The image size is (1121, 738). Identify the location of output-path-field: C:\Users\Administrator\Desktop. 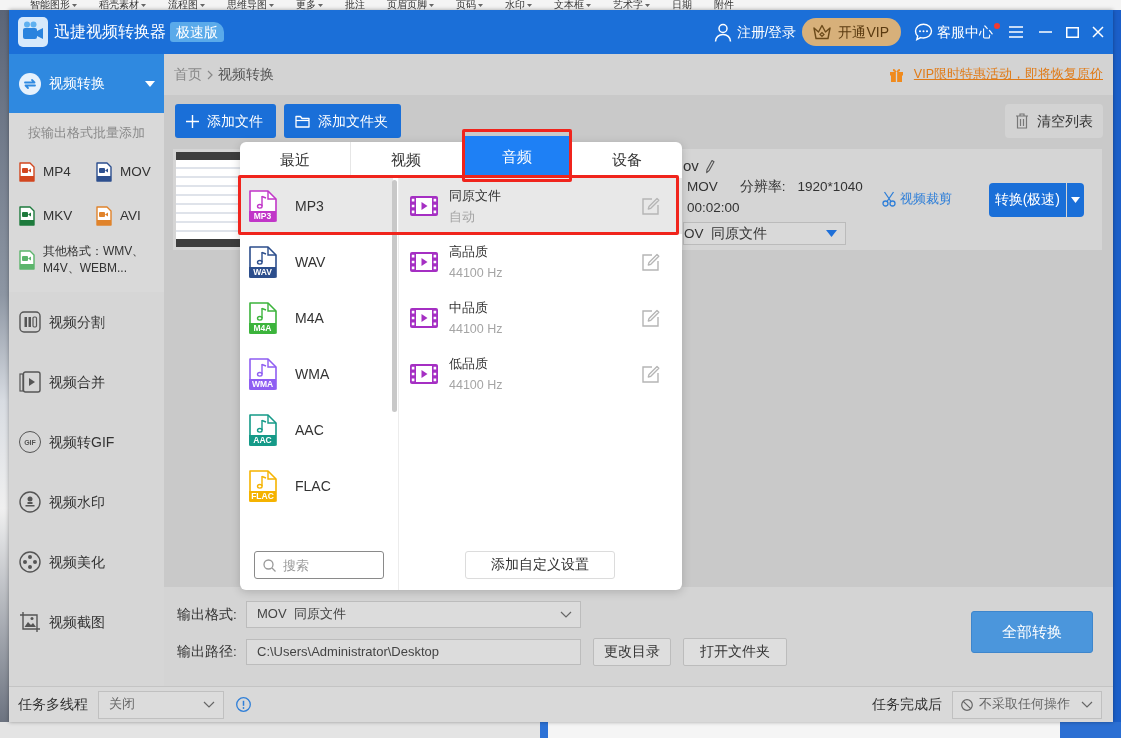
(413, 652).